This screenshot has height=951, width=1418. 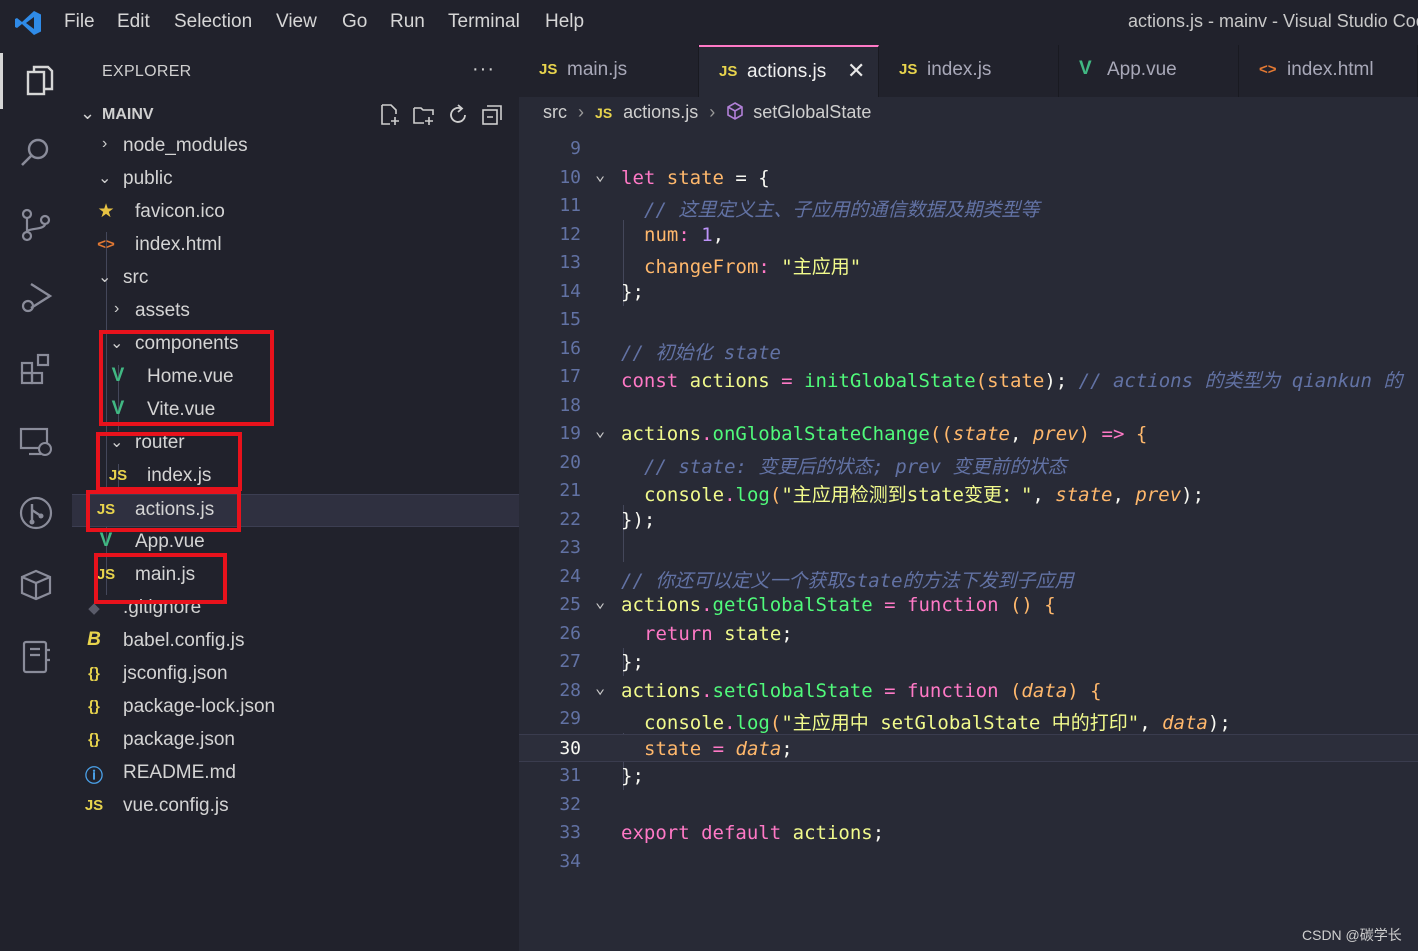 I want to click on tree-item: ⌄ src, so click(x=295, y=279).